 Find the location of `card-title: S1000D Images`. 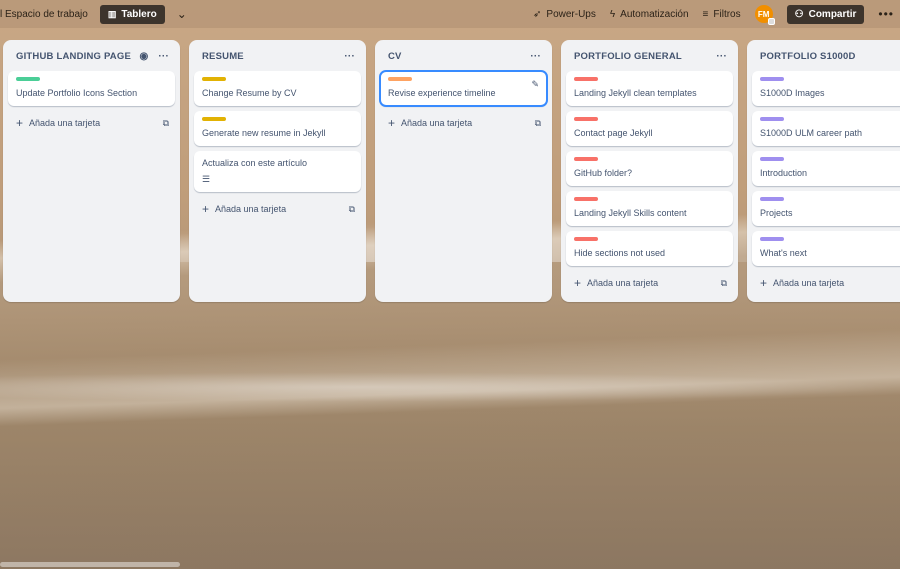

card-title: S1000D Images is located at coordinates (792, 93).